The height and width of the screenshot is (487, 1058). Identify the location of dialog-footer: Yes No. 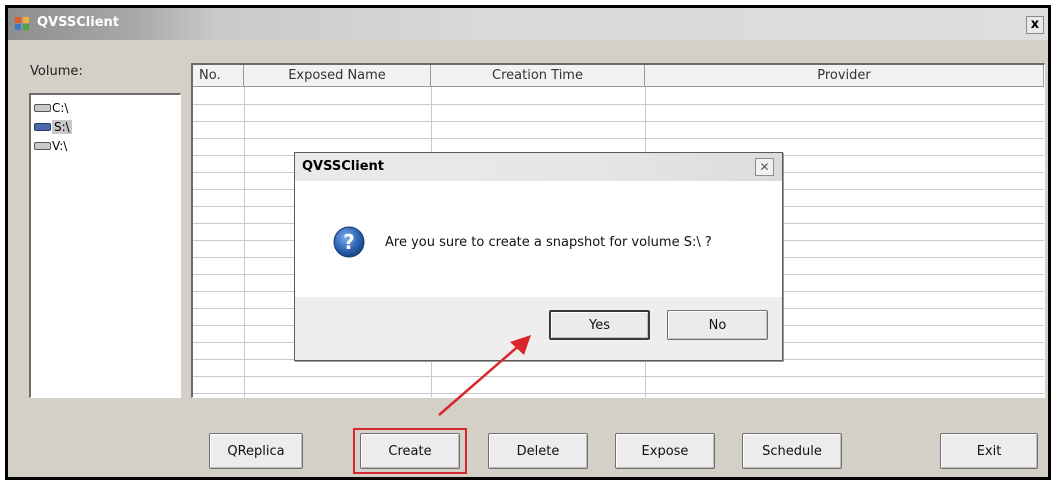
(538, 328).